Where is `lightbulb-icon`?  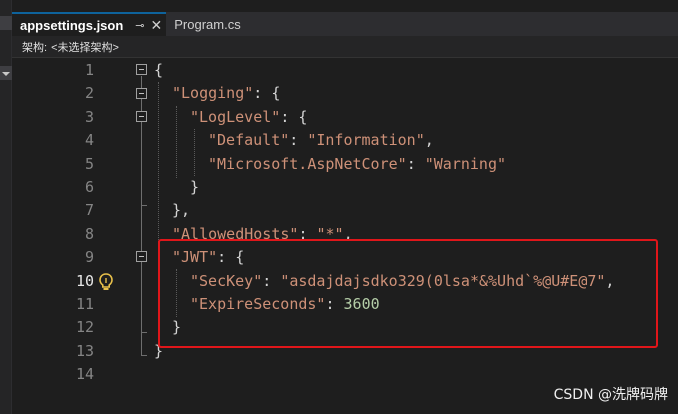 lightbulb-icon is located at coordinates (106, 282).